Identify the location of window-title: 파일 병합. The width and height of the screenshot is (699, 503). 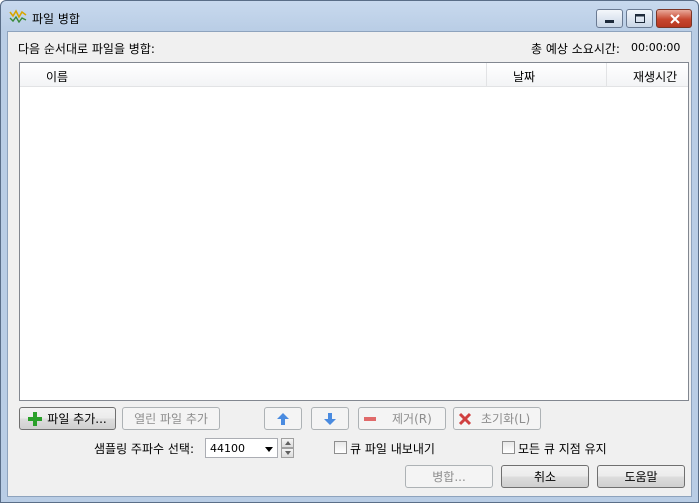
(56, 19).